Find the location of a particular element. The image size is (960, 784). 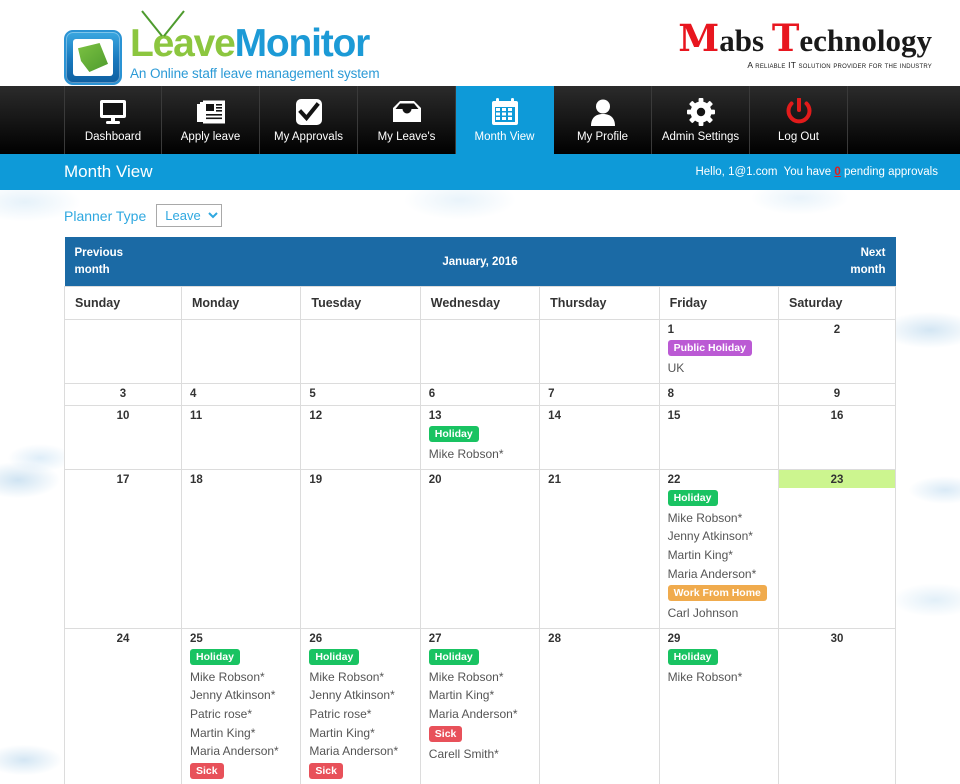

day-number: 15 is located at coordinates (674, 416).